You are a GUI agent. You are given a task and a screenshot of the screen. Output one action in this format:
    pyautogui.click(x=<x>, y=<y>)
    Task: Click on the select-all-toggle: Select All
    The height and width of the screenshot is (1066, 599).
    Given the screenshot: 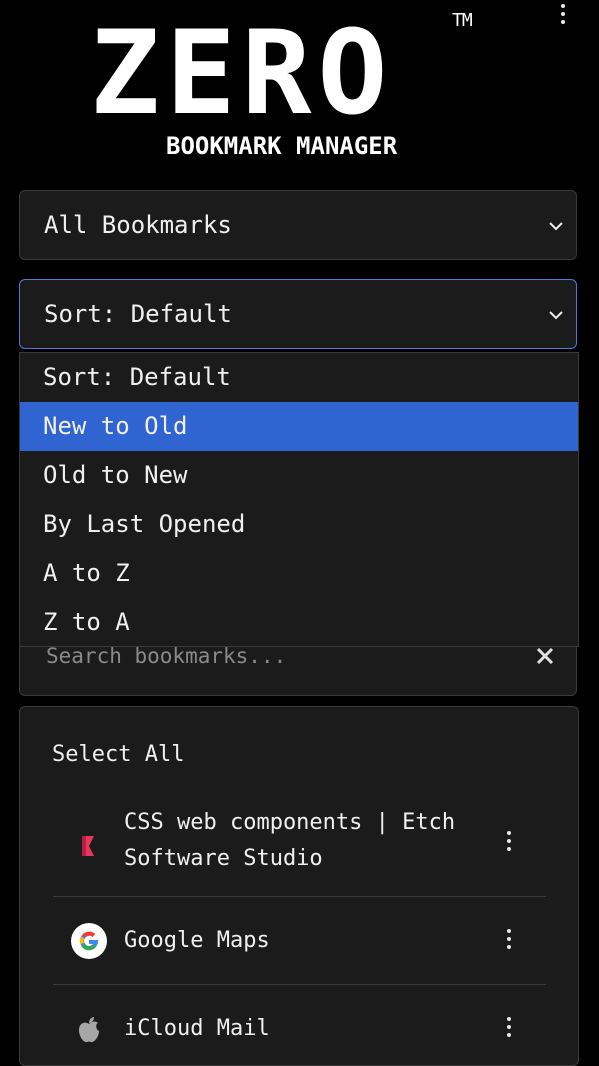 What is the action you would take?
    pyautogui.click(x=118, y=755)
    